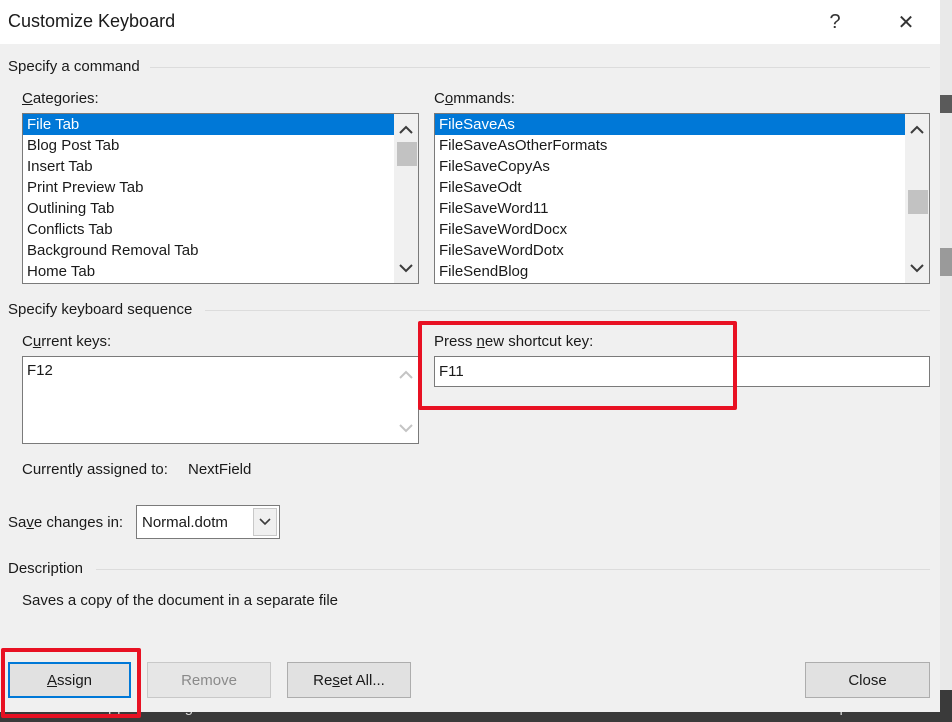 Image resolution: width=952 pixels, height=722 pixels. I want to click on dropdown-toggle, so click(265, 522).